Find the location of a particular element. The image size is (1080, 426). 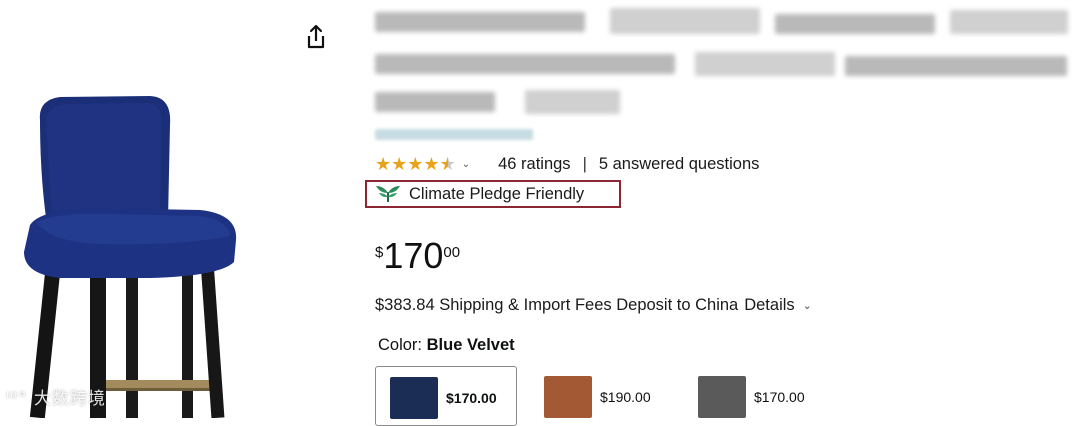

color-swatch-blue-velvet: $170.00 is located at coordinates (446, 396).